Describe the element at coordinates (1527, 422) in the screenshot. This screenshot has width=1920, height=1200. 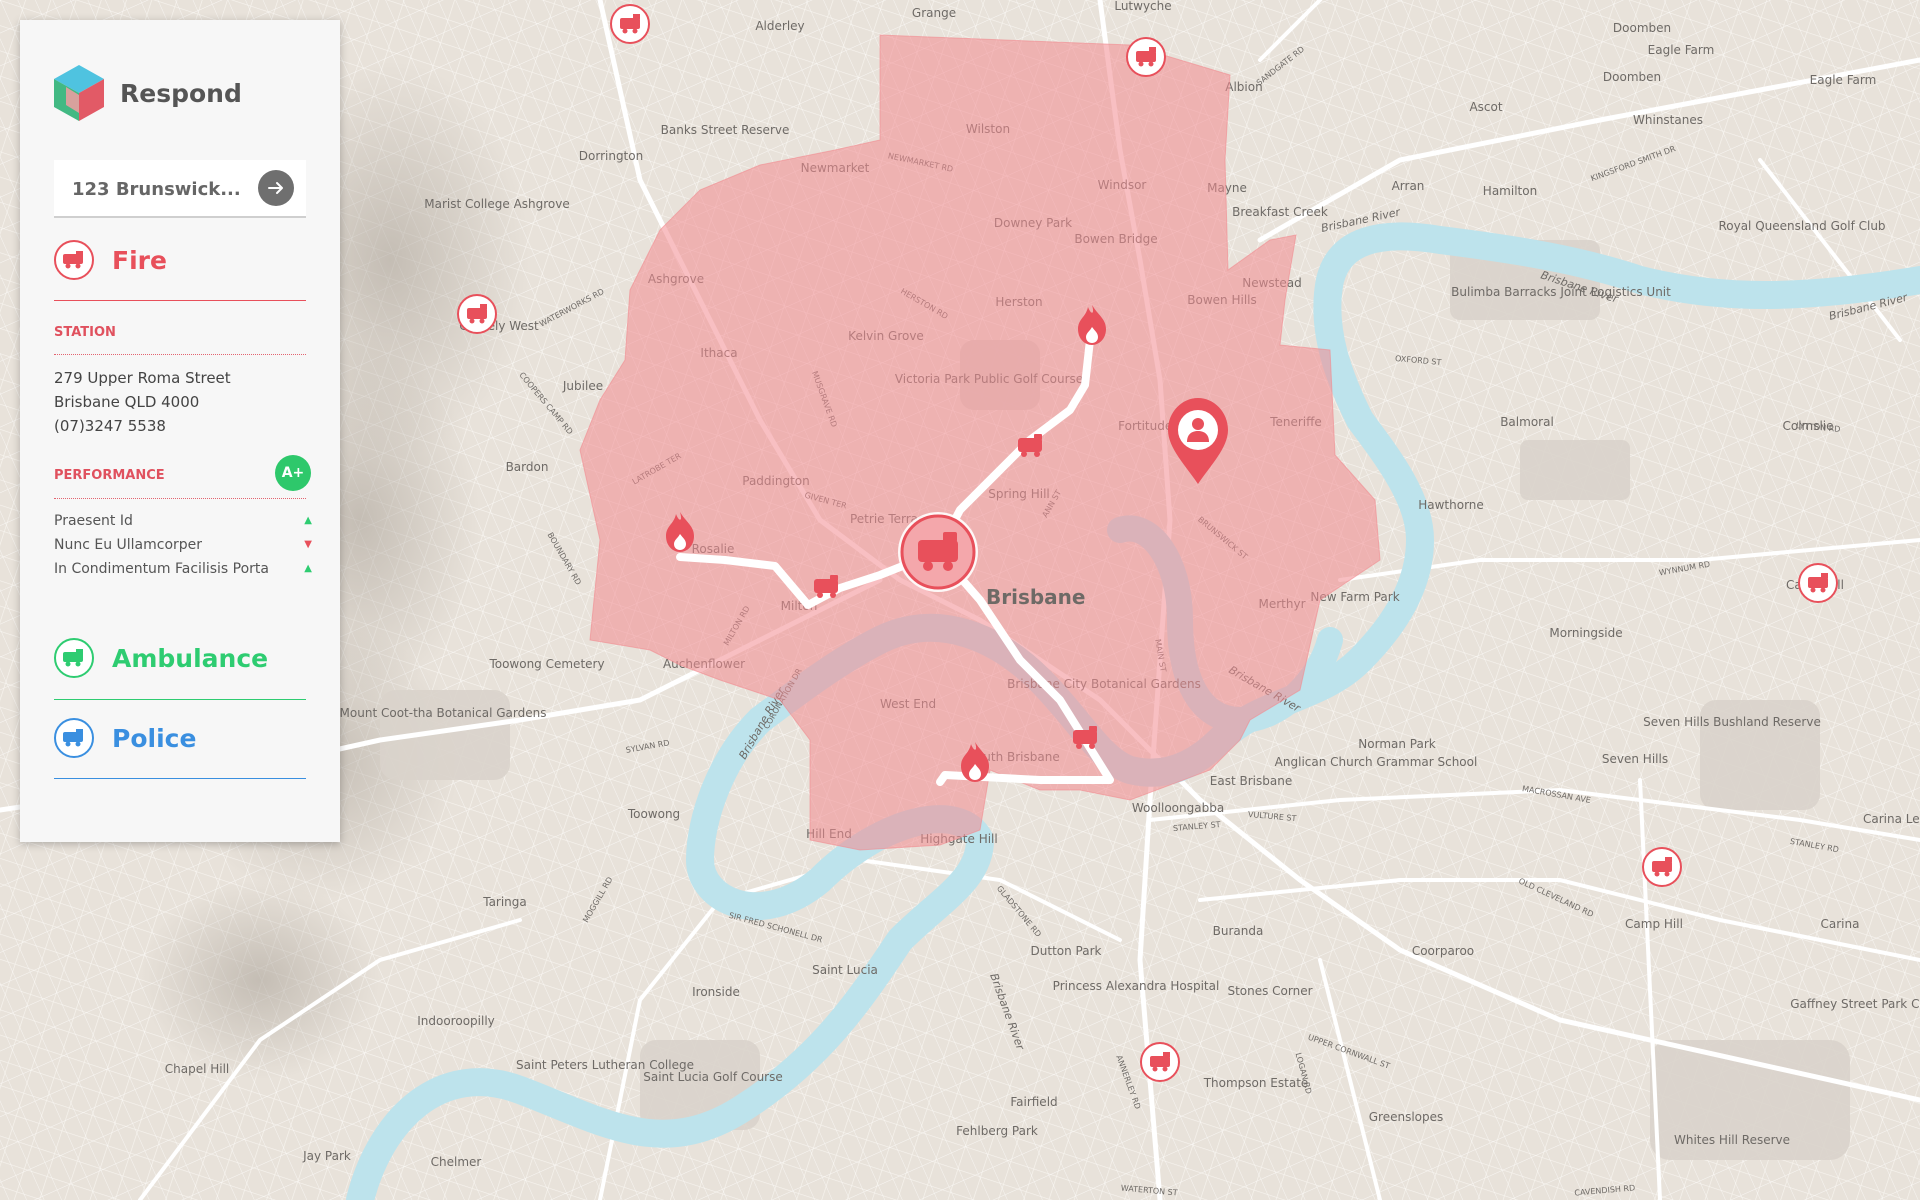
I see `place-label: Balmoral` at that location.